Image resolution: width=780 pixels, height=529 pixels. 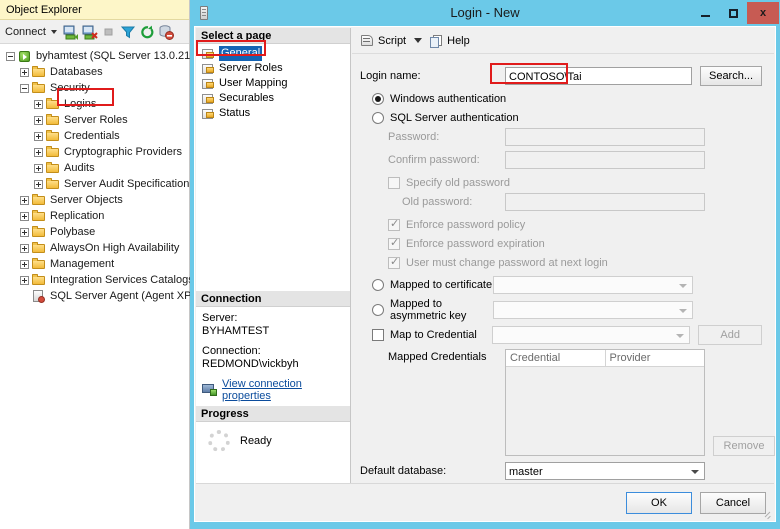 I want to click on map-to-credential-checkbox, so click(x=378, y=335).